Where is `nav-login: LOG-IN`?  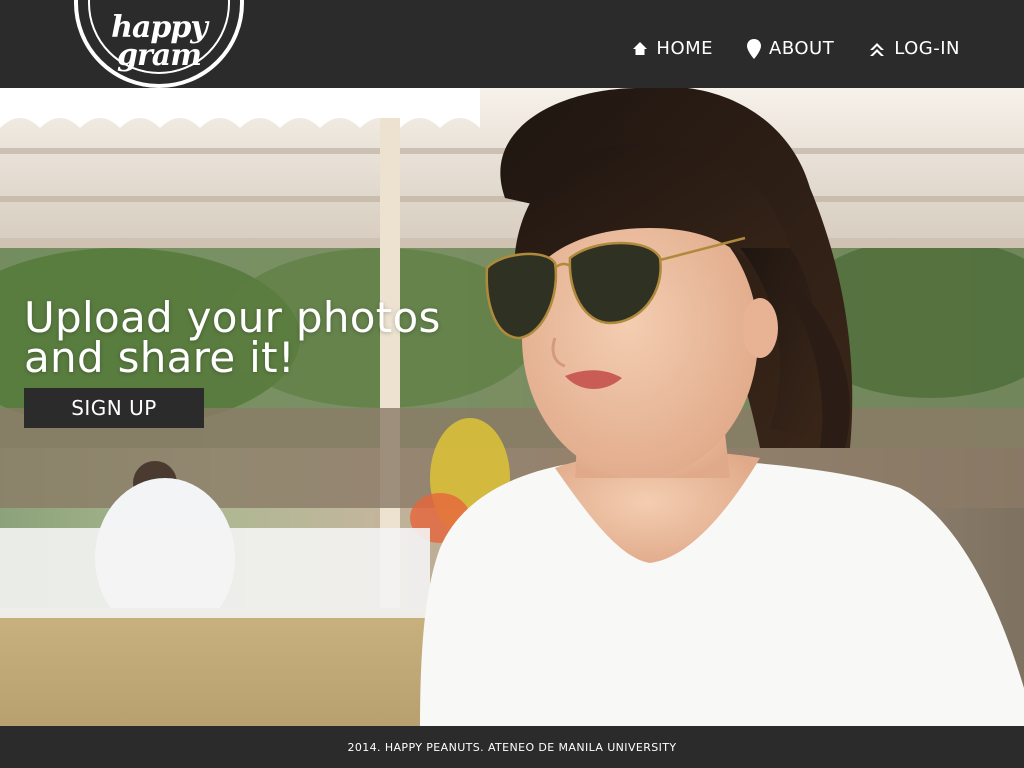 nav-login: LOG-IN is located at coordinates (914, 48).